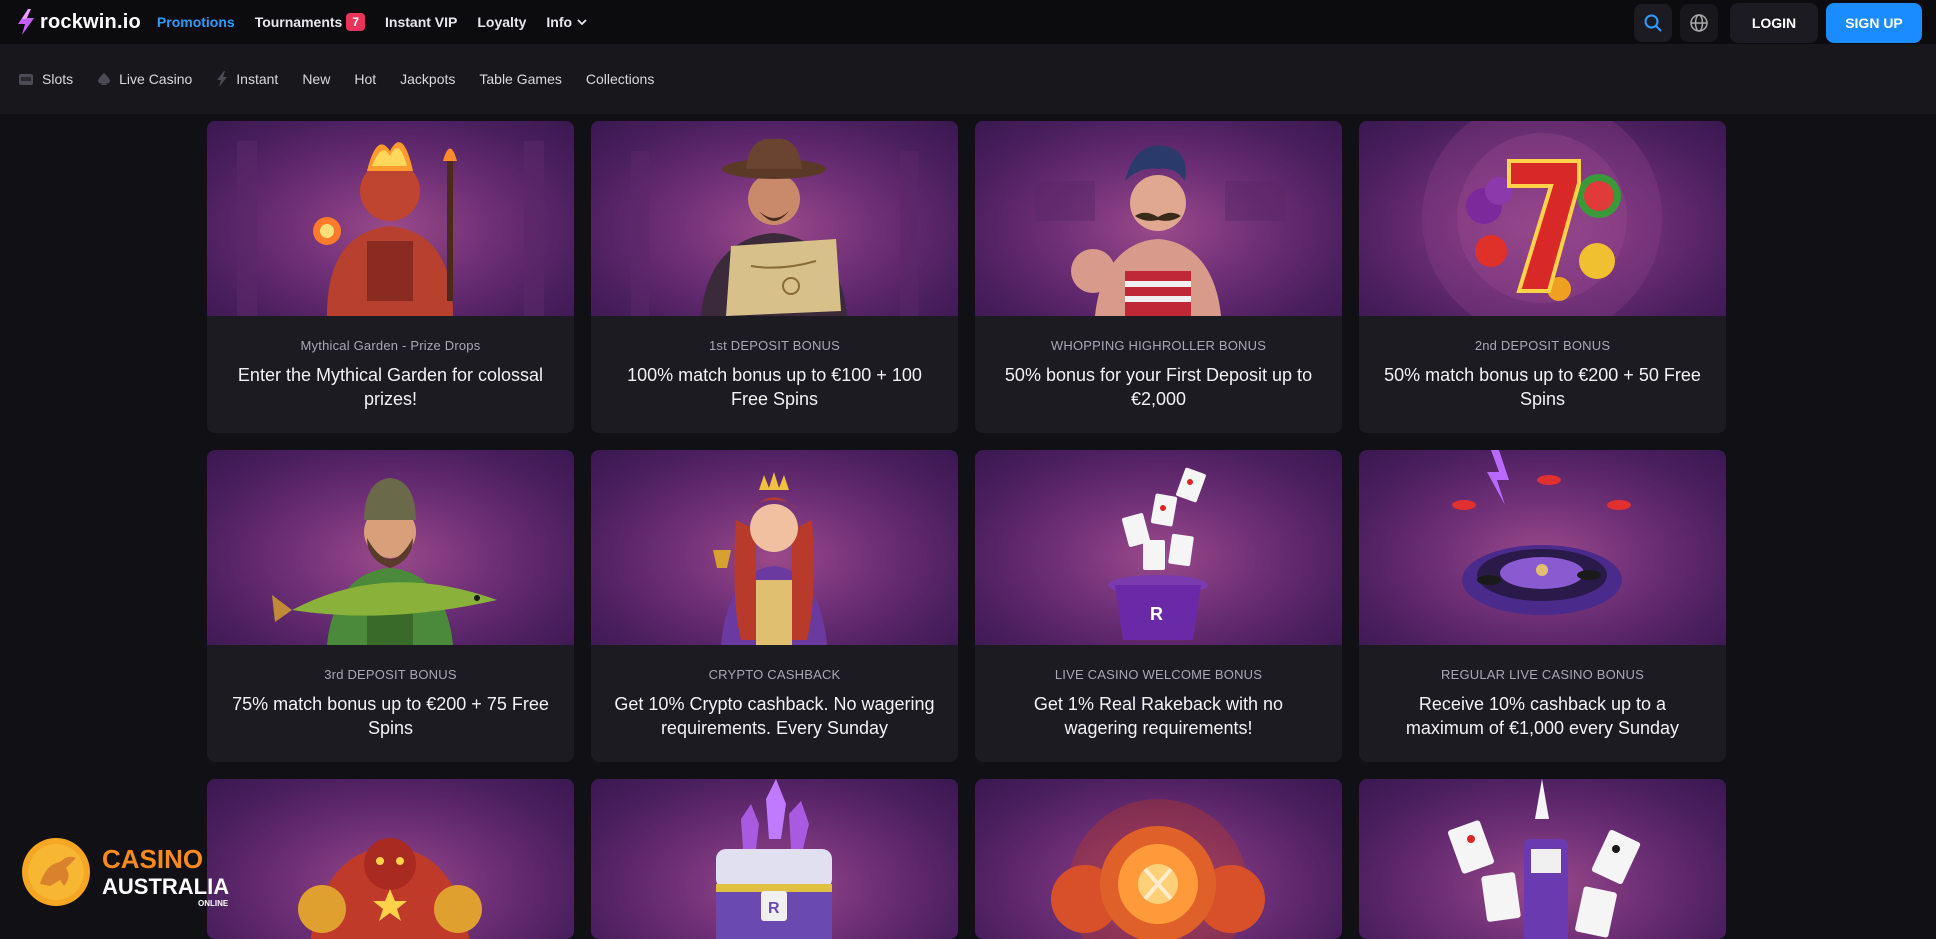  I want to click on nav-instant-vip-label: Instant VIP, so click(421, 22).